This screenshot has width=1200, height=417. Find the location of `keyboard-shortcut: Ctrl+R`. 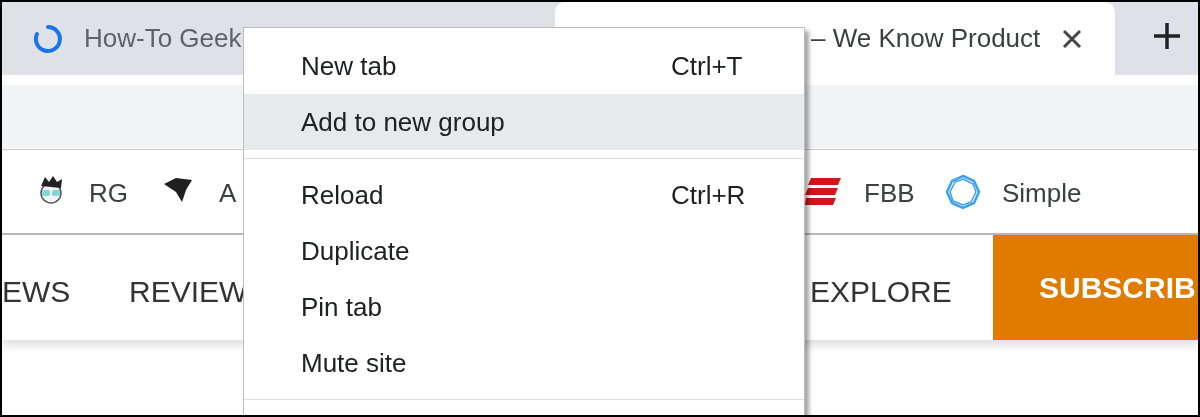

keyboard-shortcut: Ctrl+R is located at coordinates (708, 195).